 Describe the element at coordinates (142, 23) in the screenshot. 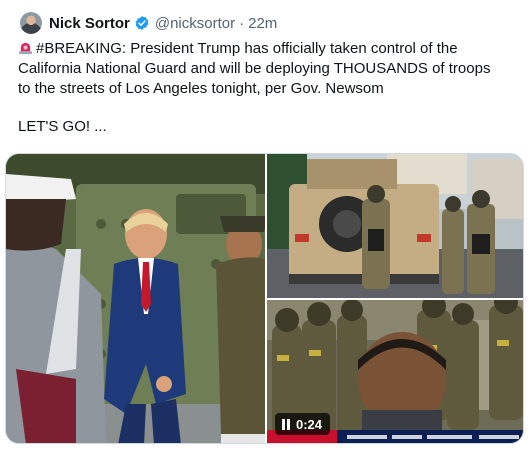

I see `verified-badge-icon` at that location.